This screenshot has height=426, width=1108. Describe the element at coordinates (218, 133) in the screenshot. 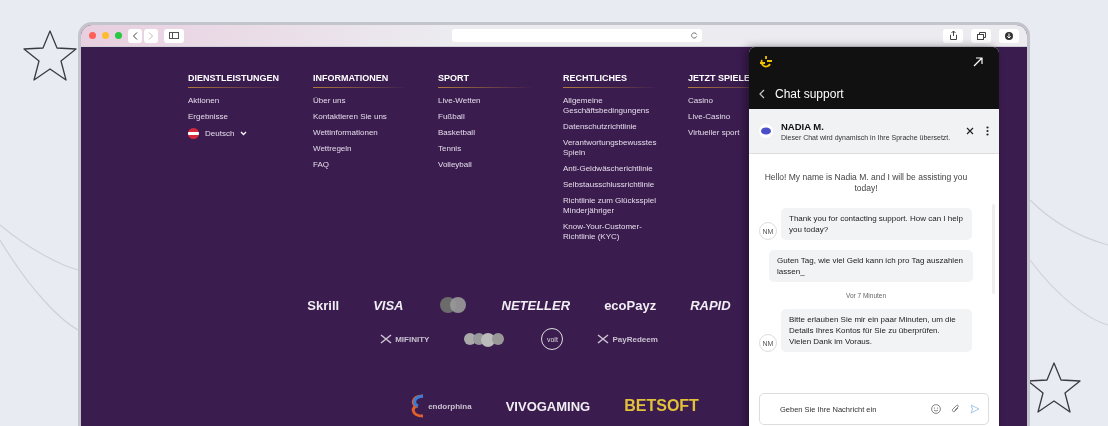

I see `language-selector: Deutsch` at that location.